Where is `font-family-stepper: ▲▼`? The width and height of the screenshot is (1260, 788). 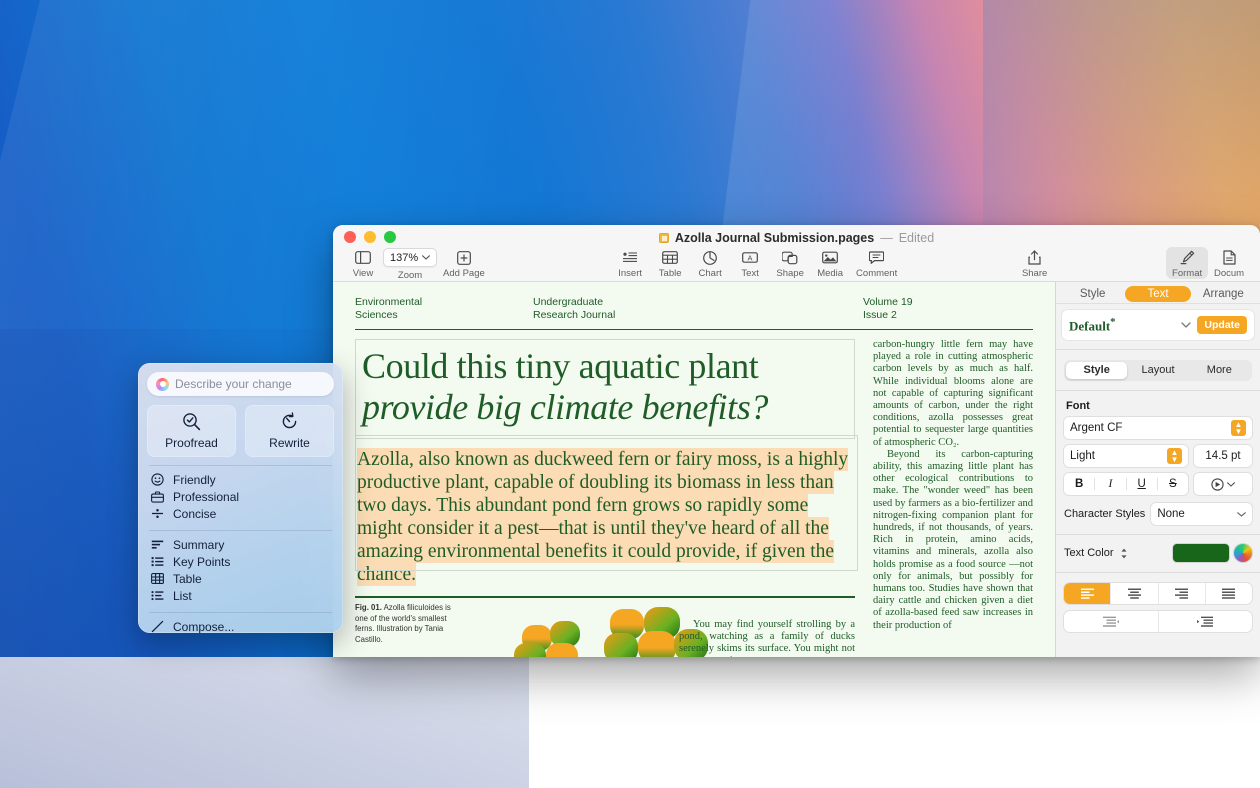 font-family-stepper: ▲▼ is located at coordinates (1238, 428).